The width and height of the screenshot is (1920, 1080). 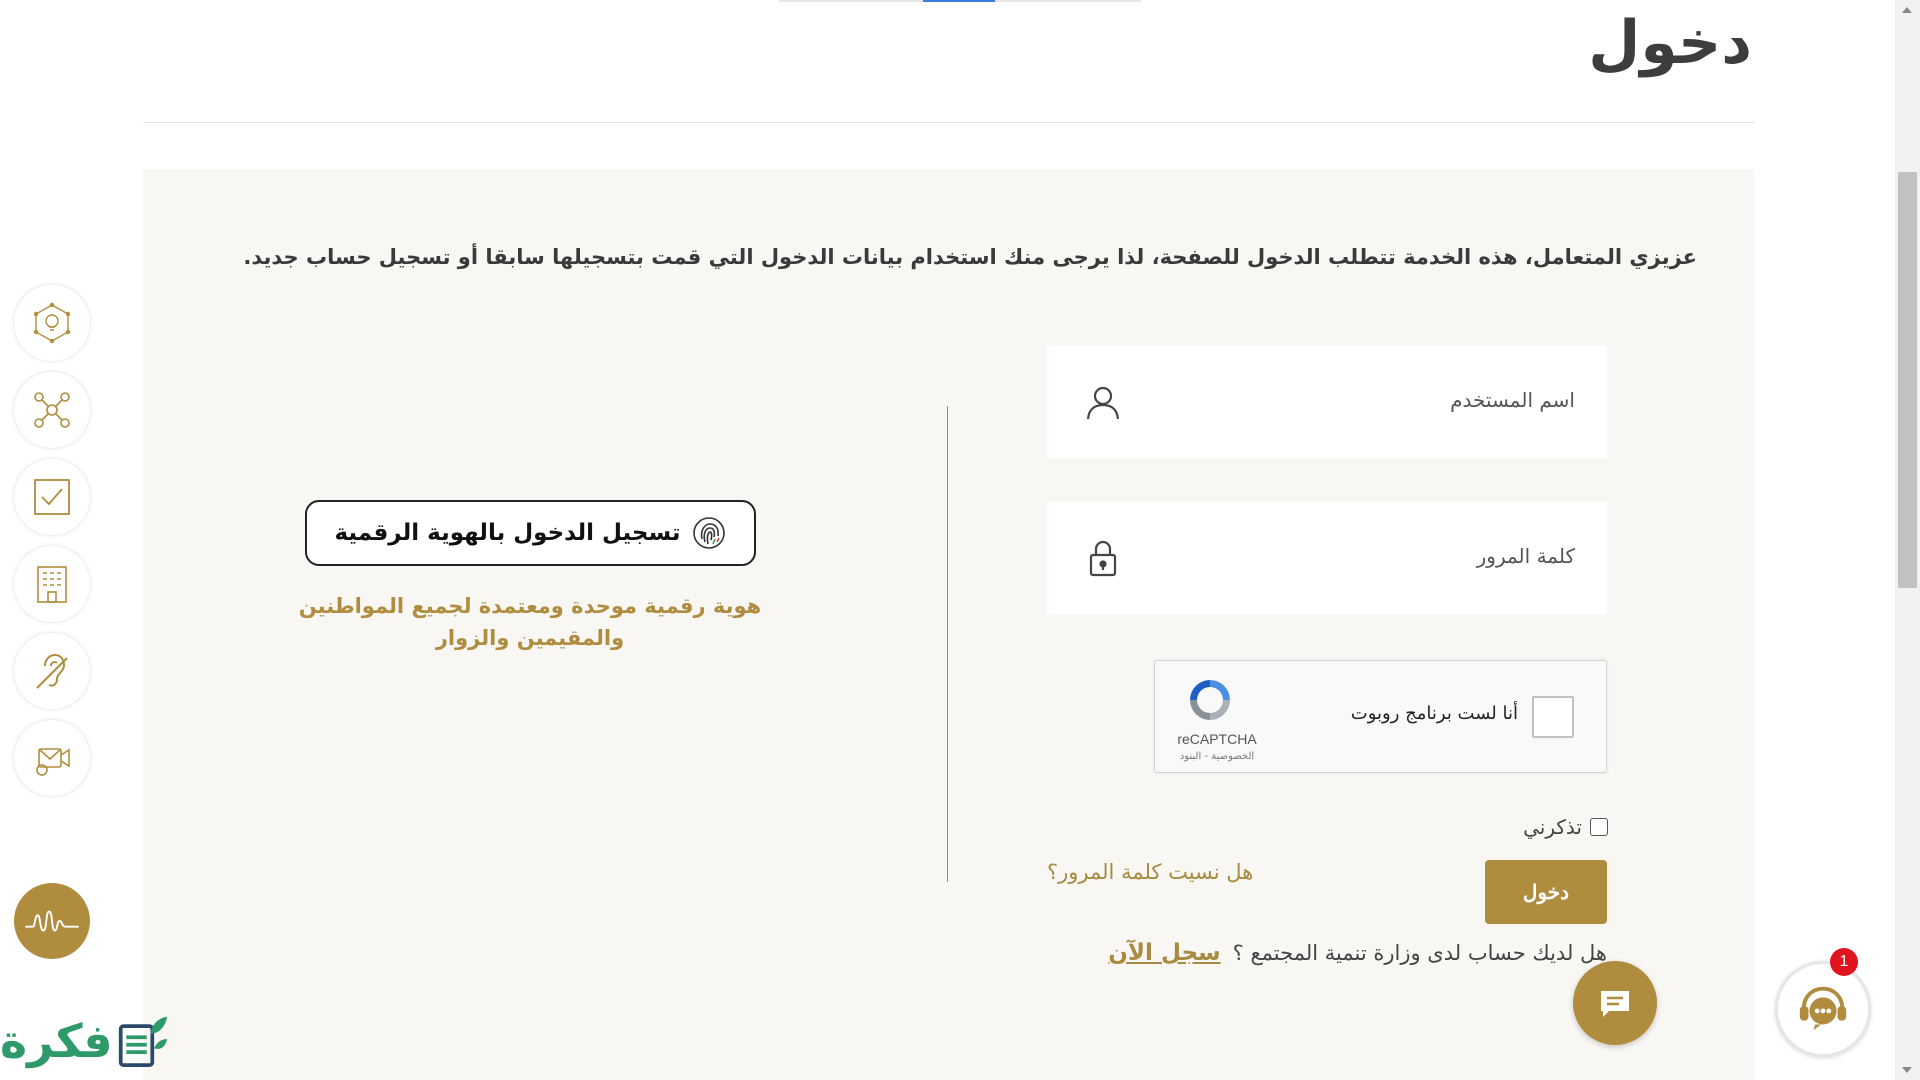 I want to click on active-tab-indicator, so click(x=959, y=1).